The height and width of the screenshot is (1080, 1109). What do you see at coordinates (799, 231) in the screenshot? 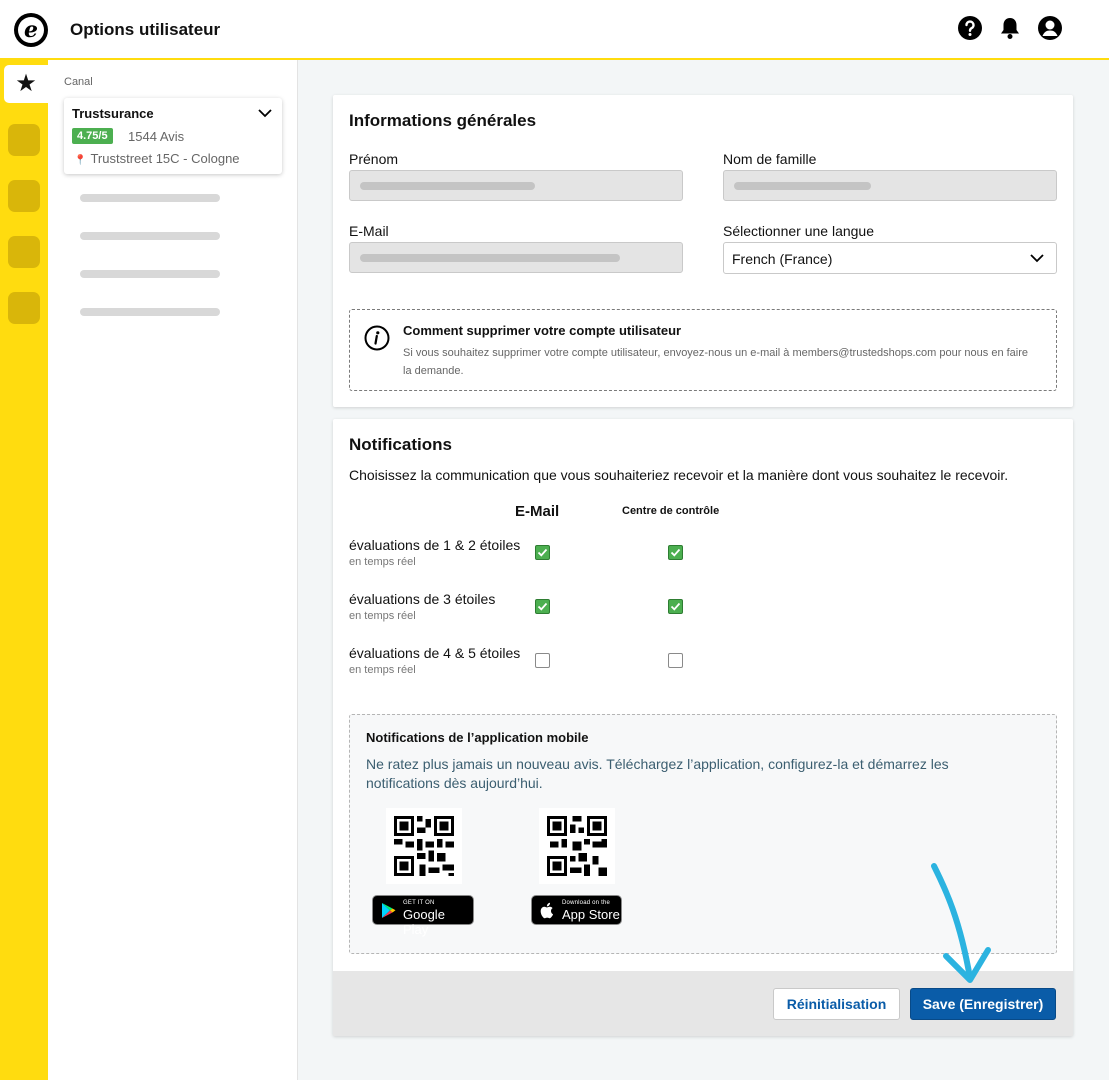
I see `language-label: Sélectionner une langue` at bounding box center [799, 231].